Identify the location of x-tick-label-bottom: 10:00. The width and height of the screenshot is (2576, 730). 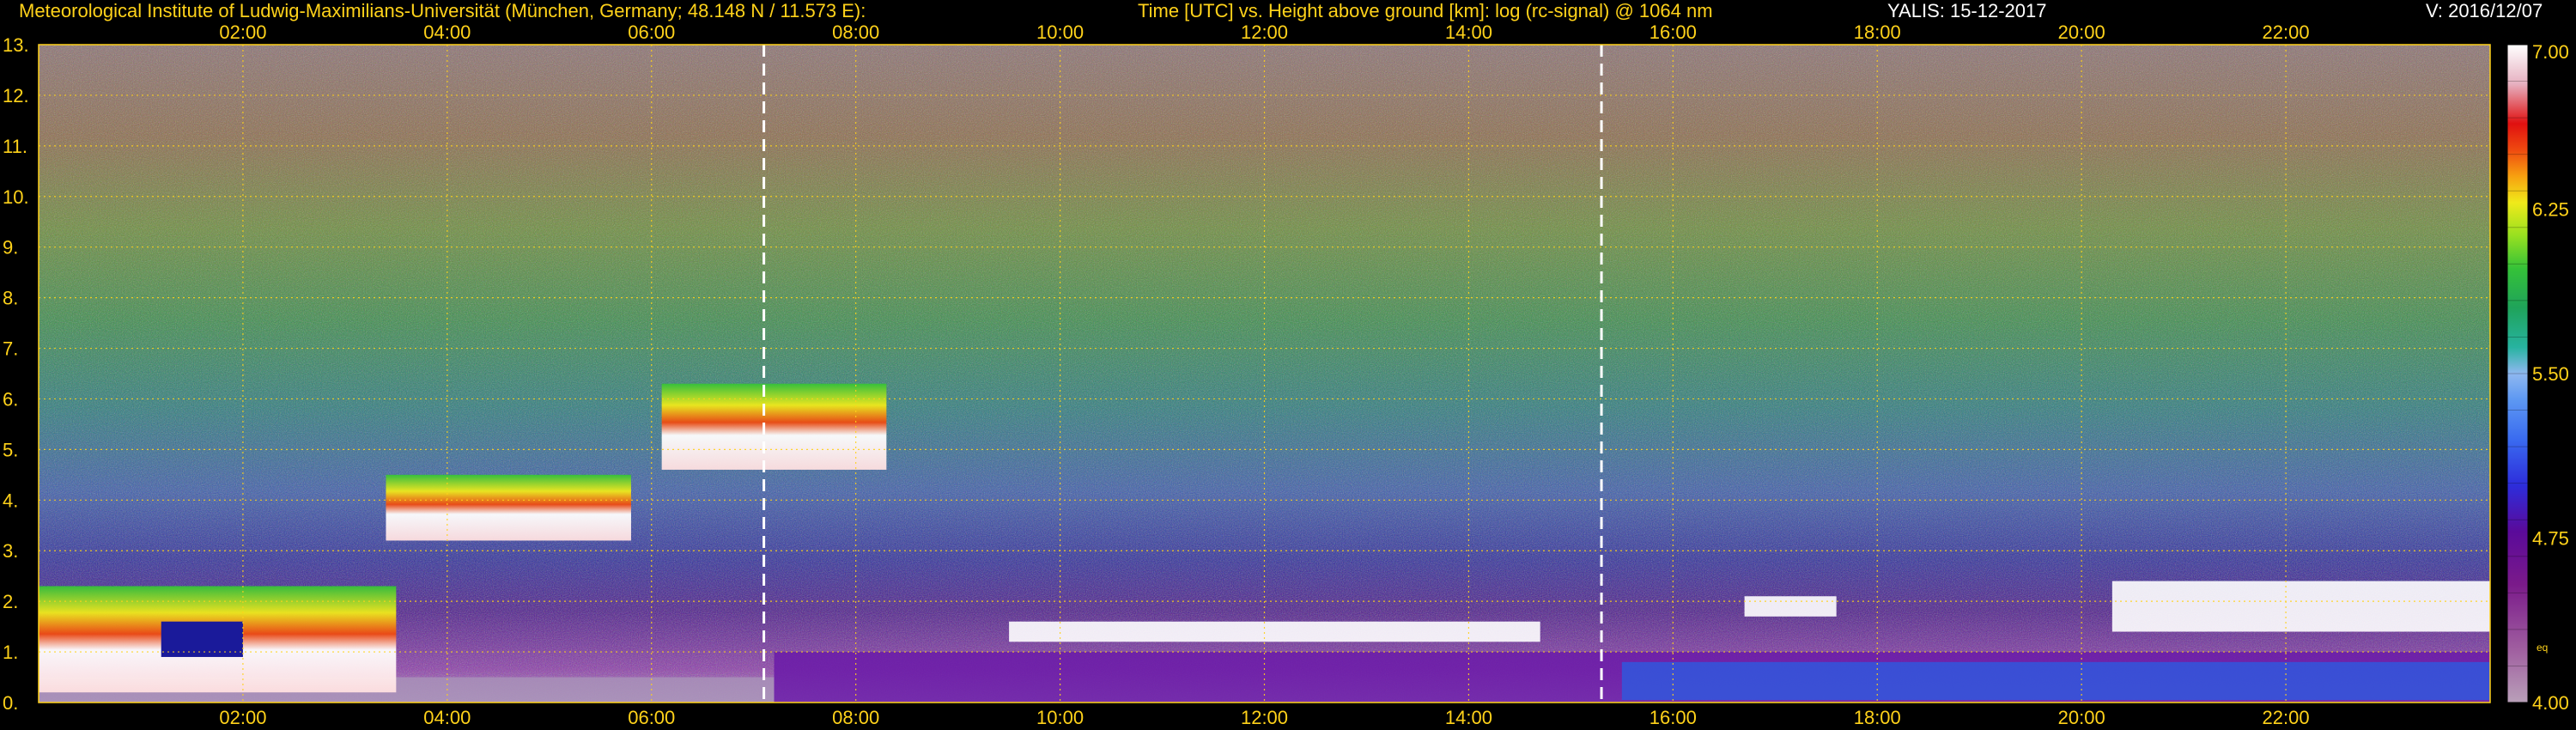
(1060, 717).